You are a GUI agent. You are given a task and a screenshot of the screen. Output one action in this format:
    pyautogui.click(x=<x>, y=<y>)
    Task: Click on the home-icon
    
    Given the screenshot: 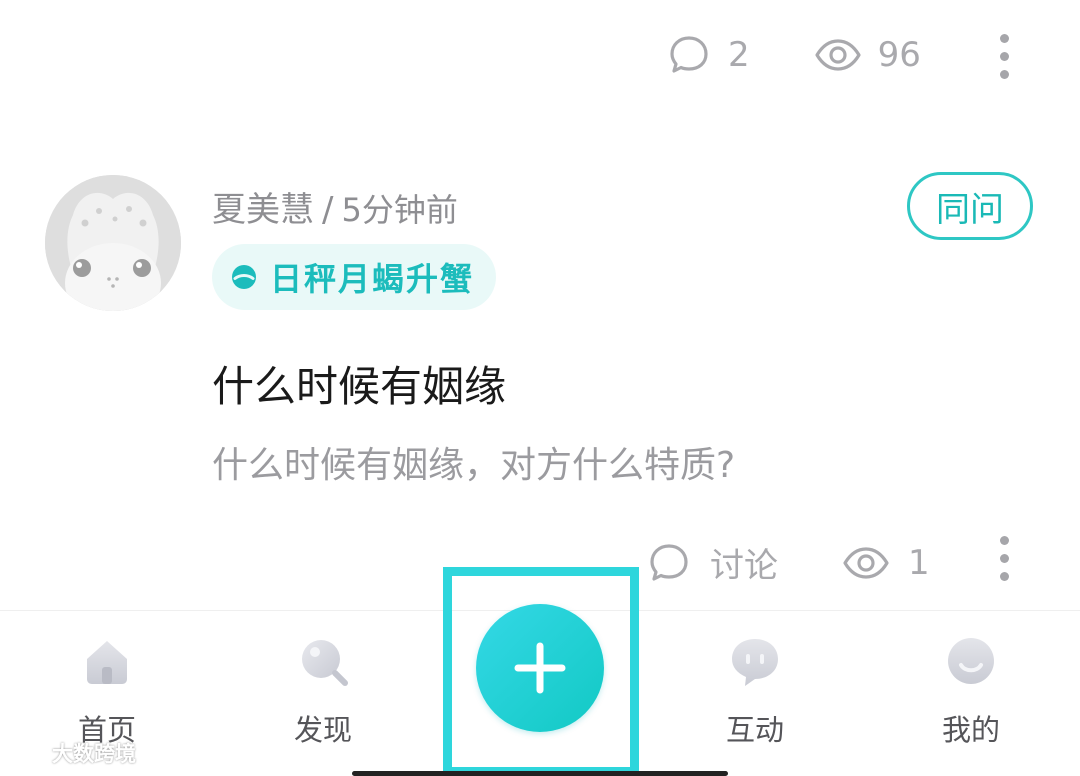 What is the action you would take?
    pyautogui.click(x=107, y=662)
    